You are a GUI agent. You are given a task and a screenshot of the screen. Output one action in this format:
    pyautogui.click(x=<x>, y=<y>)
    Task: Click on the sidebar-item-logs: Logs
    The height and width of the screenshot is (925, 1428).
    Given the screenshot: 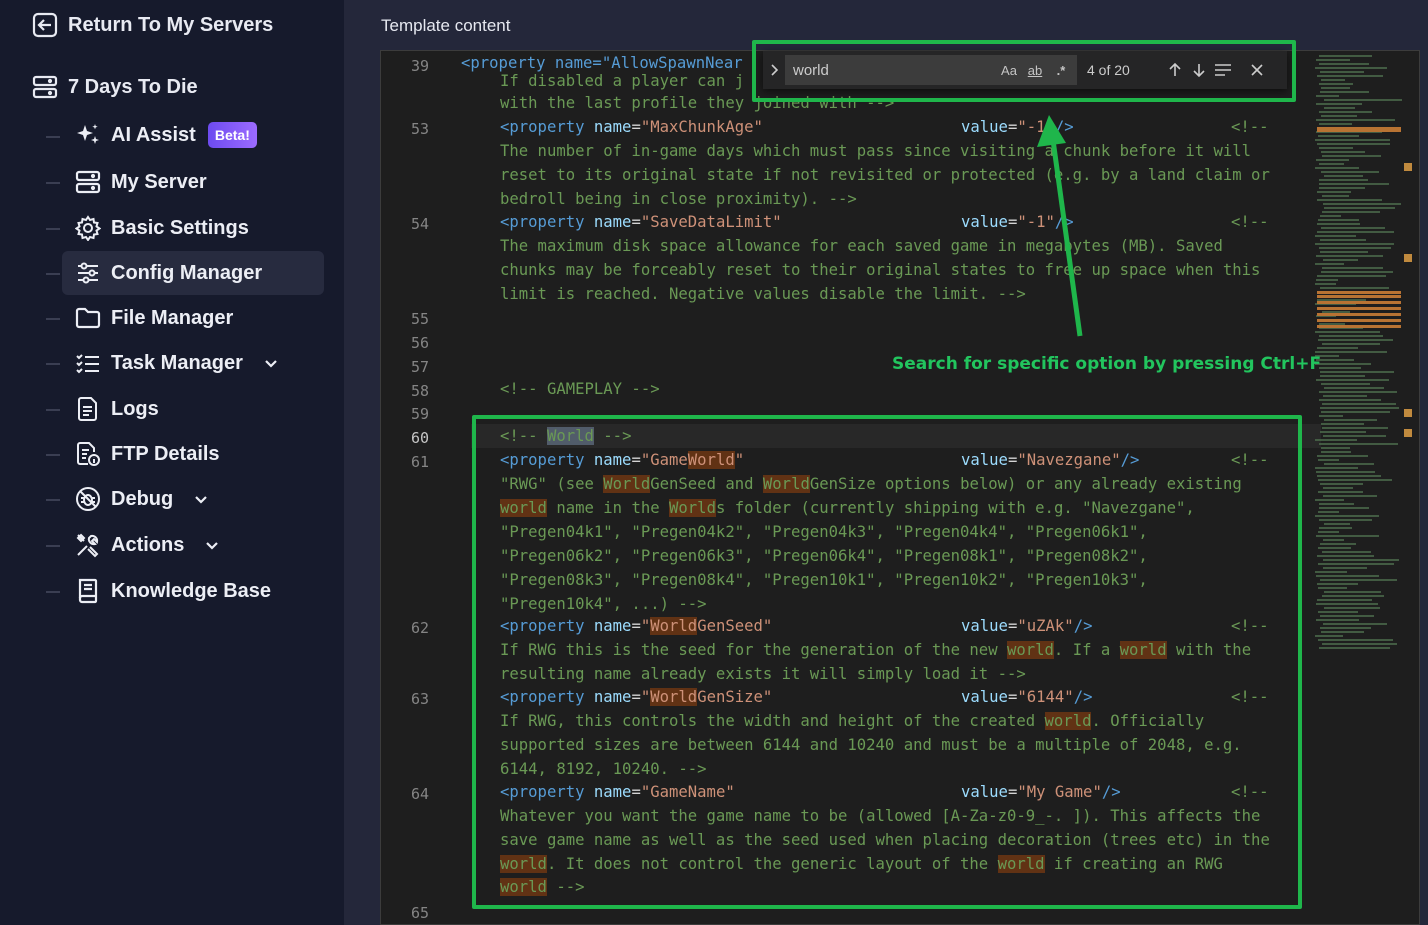 What is the action you would take?
    pyautogui.click(x=193, y=409)
    